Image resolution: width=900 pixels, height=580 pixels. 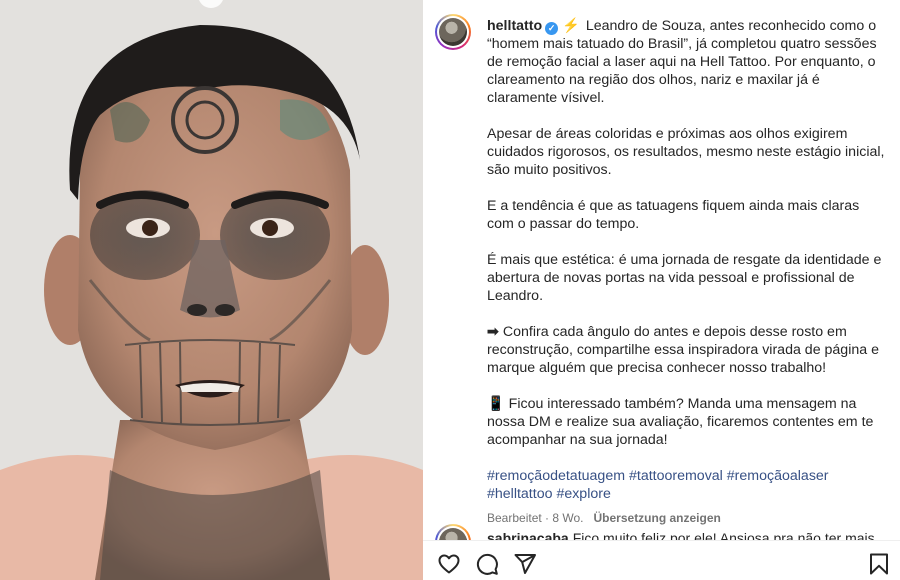 I want to click on phone-emoji-icon: 📱, so click(x=496, y=404).